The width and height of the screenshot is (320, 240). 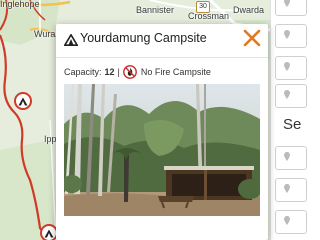 What do you see at coordinates (155, 10) in the screenshot?
I see `map-label-bannister: Bannister` at bounding box center [155, 10].